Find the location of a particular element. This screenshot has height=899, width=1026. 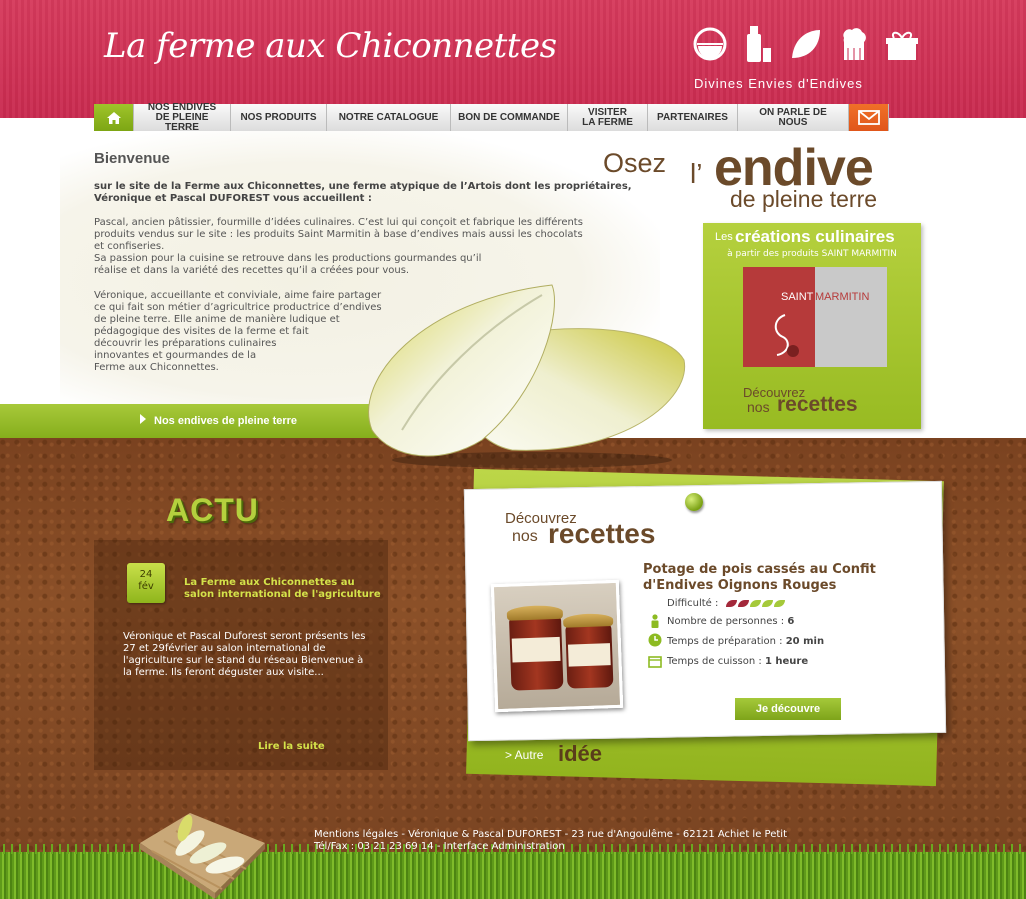

read-more-link: Lire la suite is located at coordinates (291, 746).